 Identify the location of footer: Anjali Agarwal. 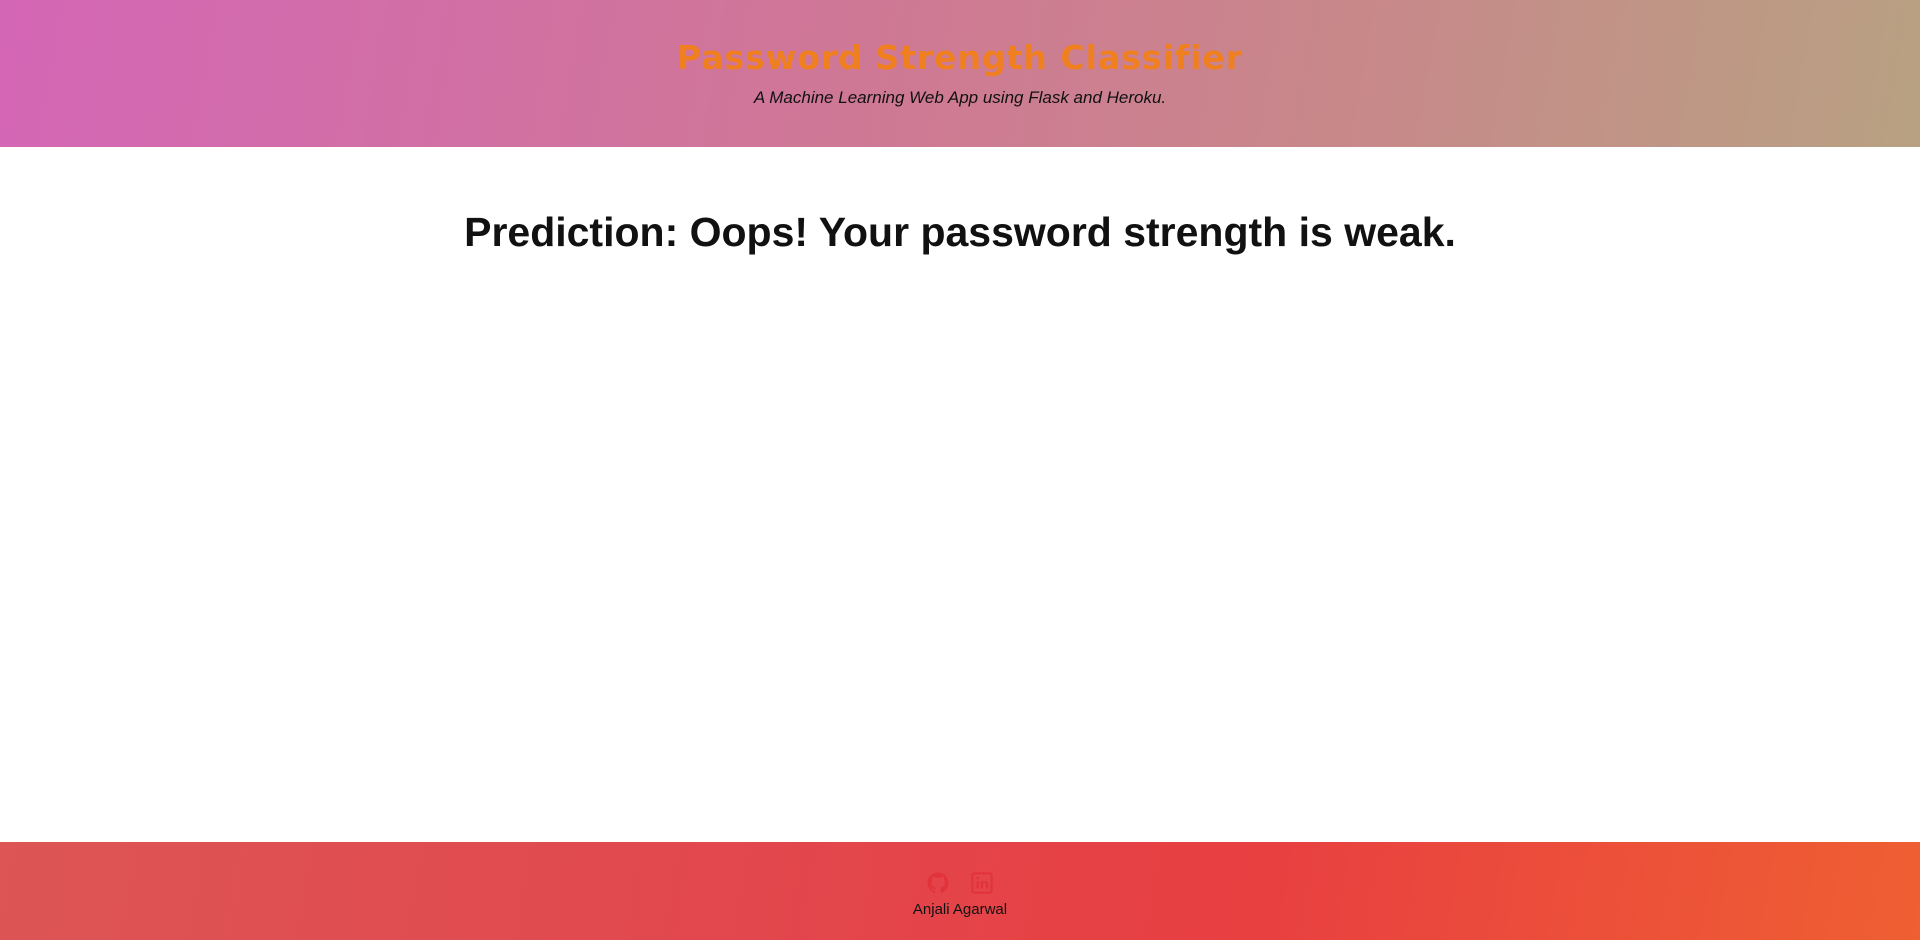
(960, 891).